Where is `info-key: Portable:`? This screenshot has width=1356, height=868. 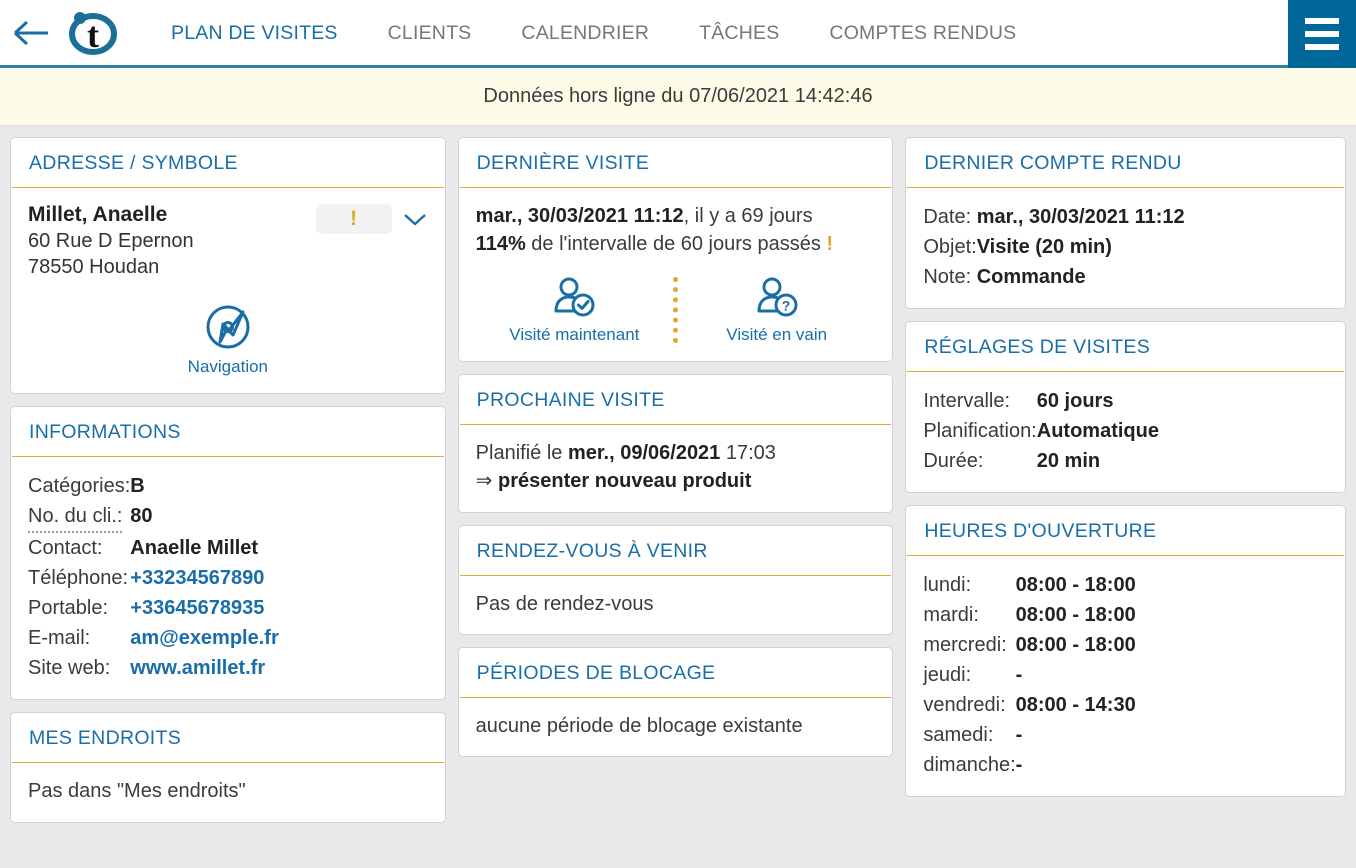
info-key: Portable: is located at coordinates (68, 608).